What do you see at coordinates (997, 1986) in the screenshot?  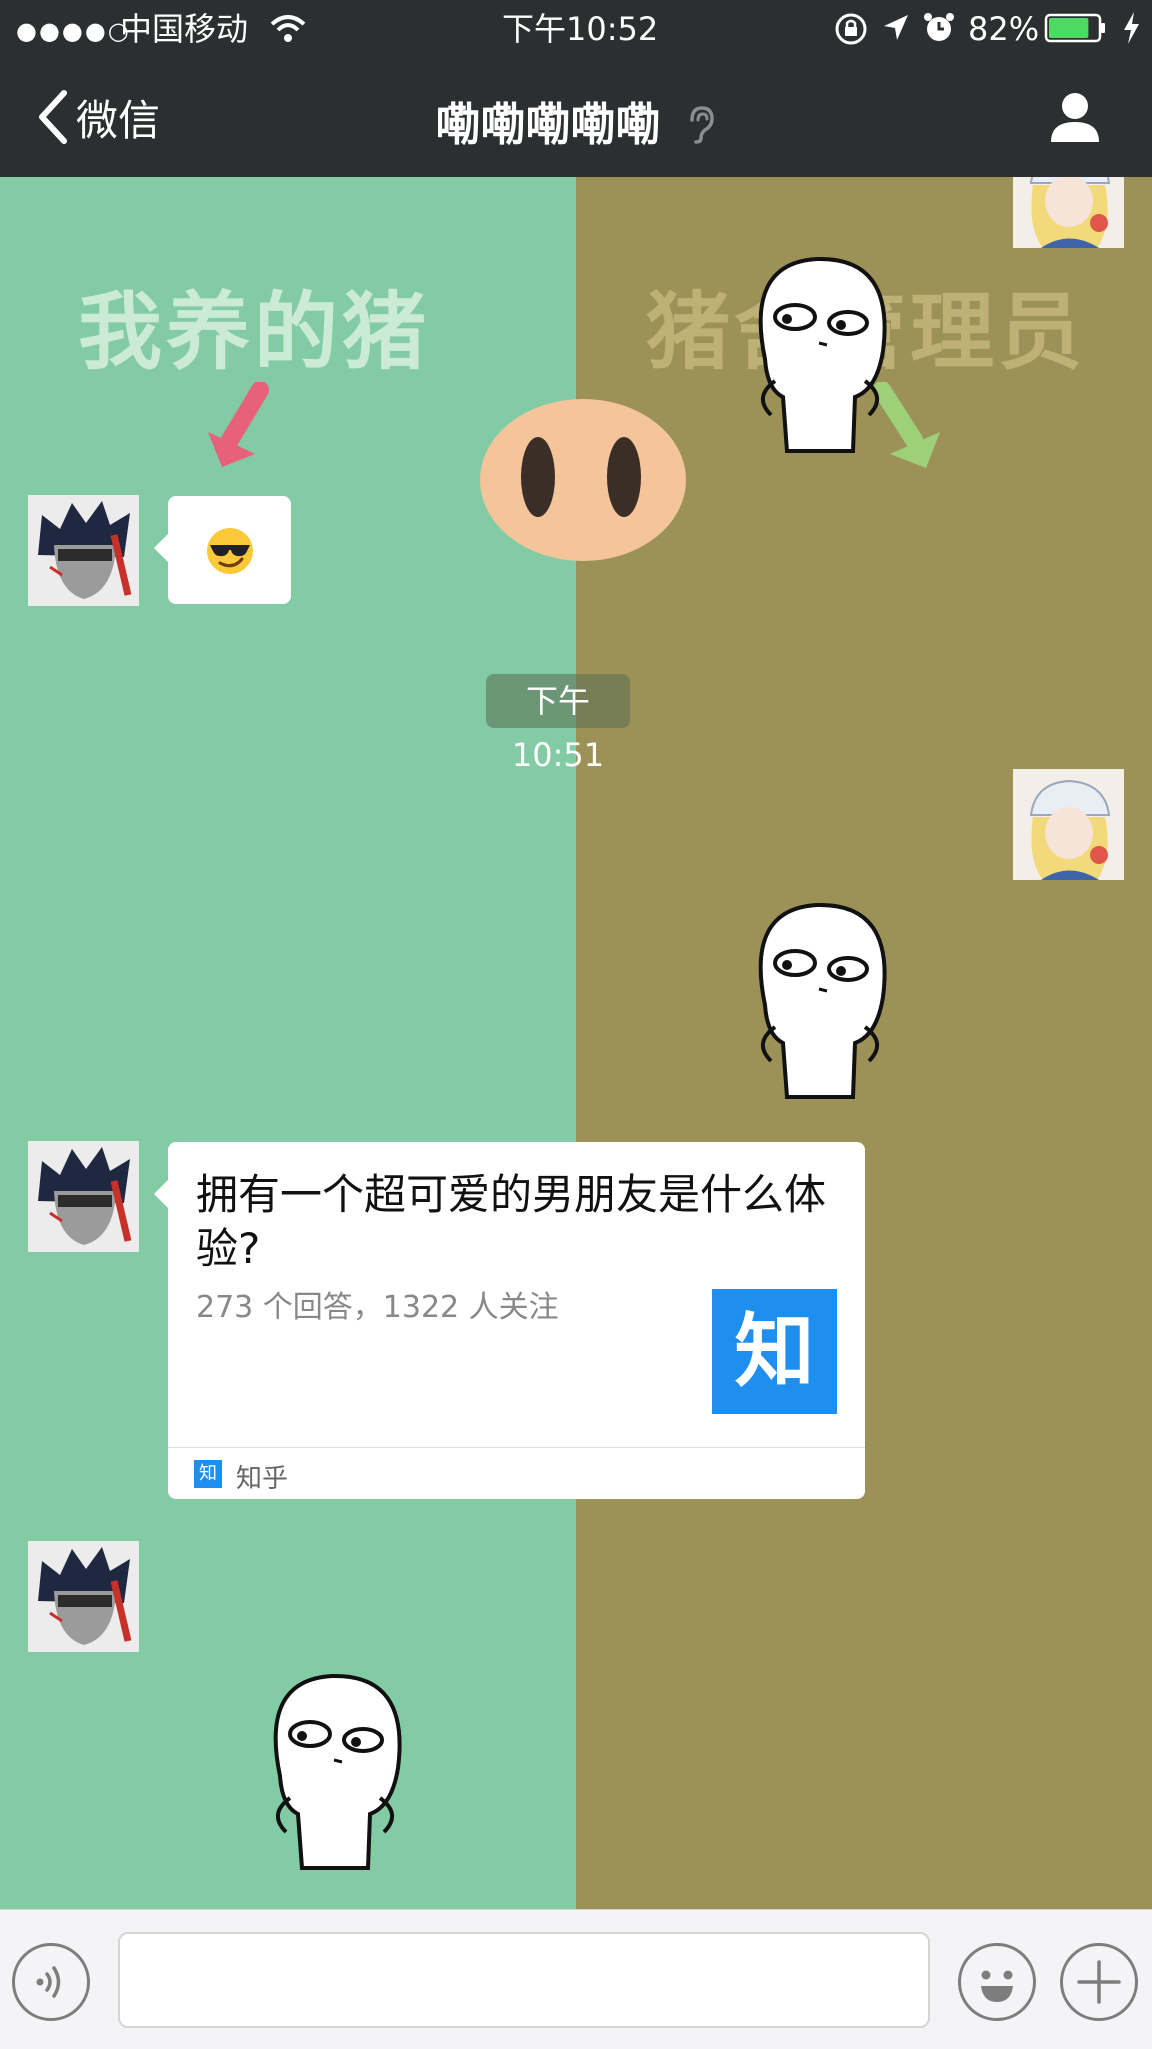 I see `smiley-face-icon` at bounding box center [997, 1986].